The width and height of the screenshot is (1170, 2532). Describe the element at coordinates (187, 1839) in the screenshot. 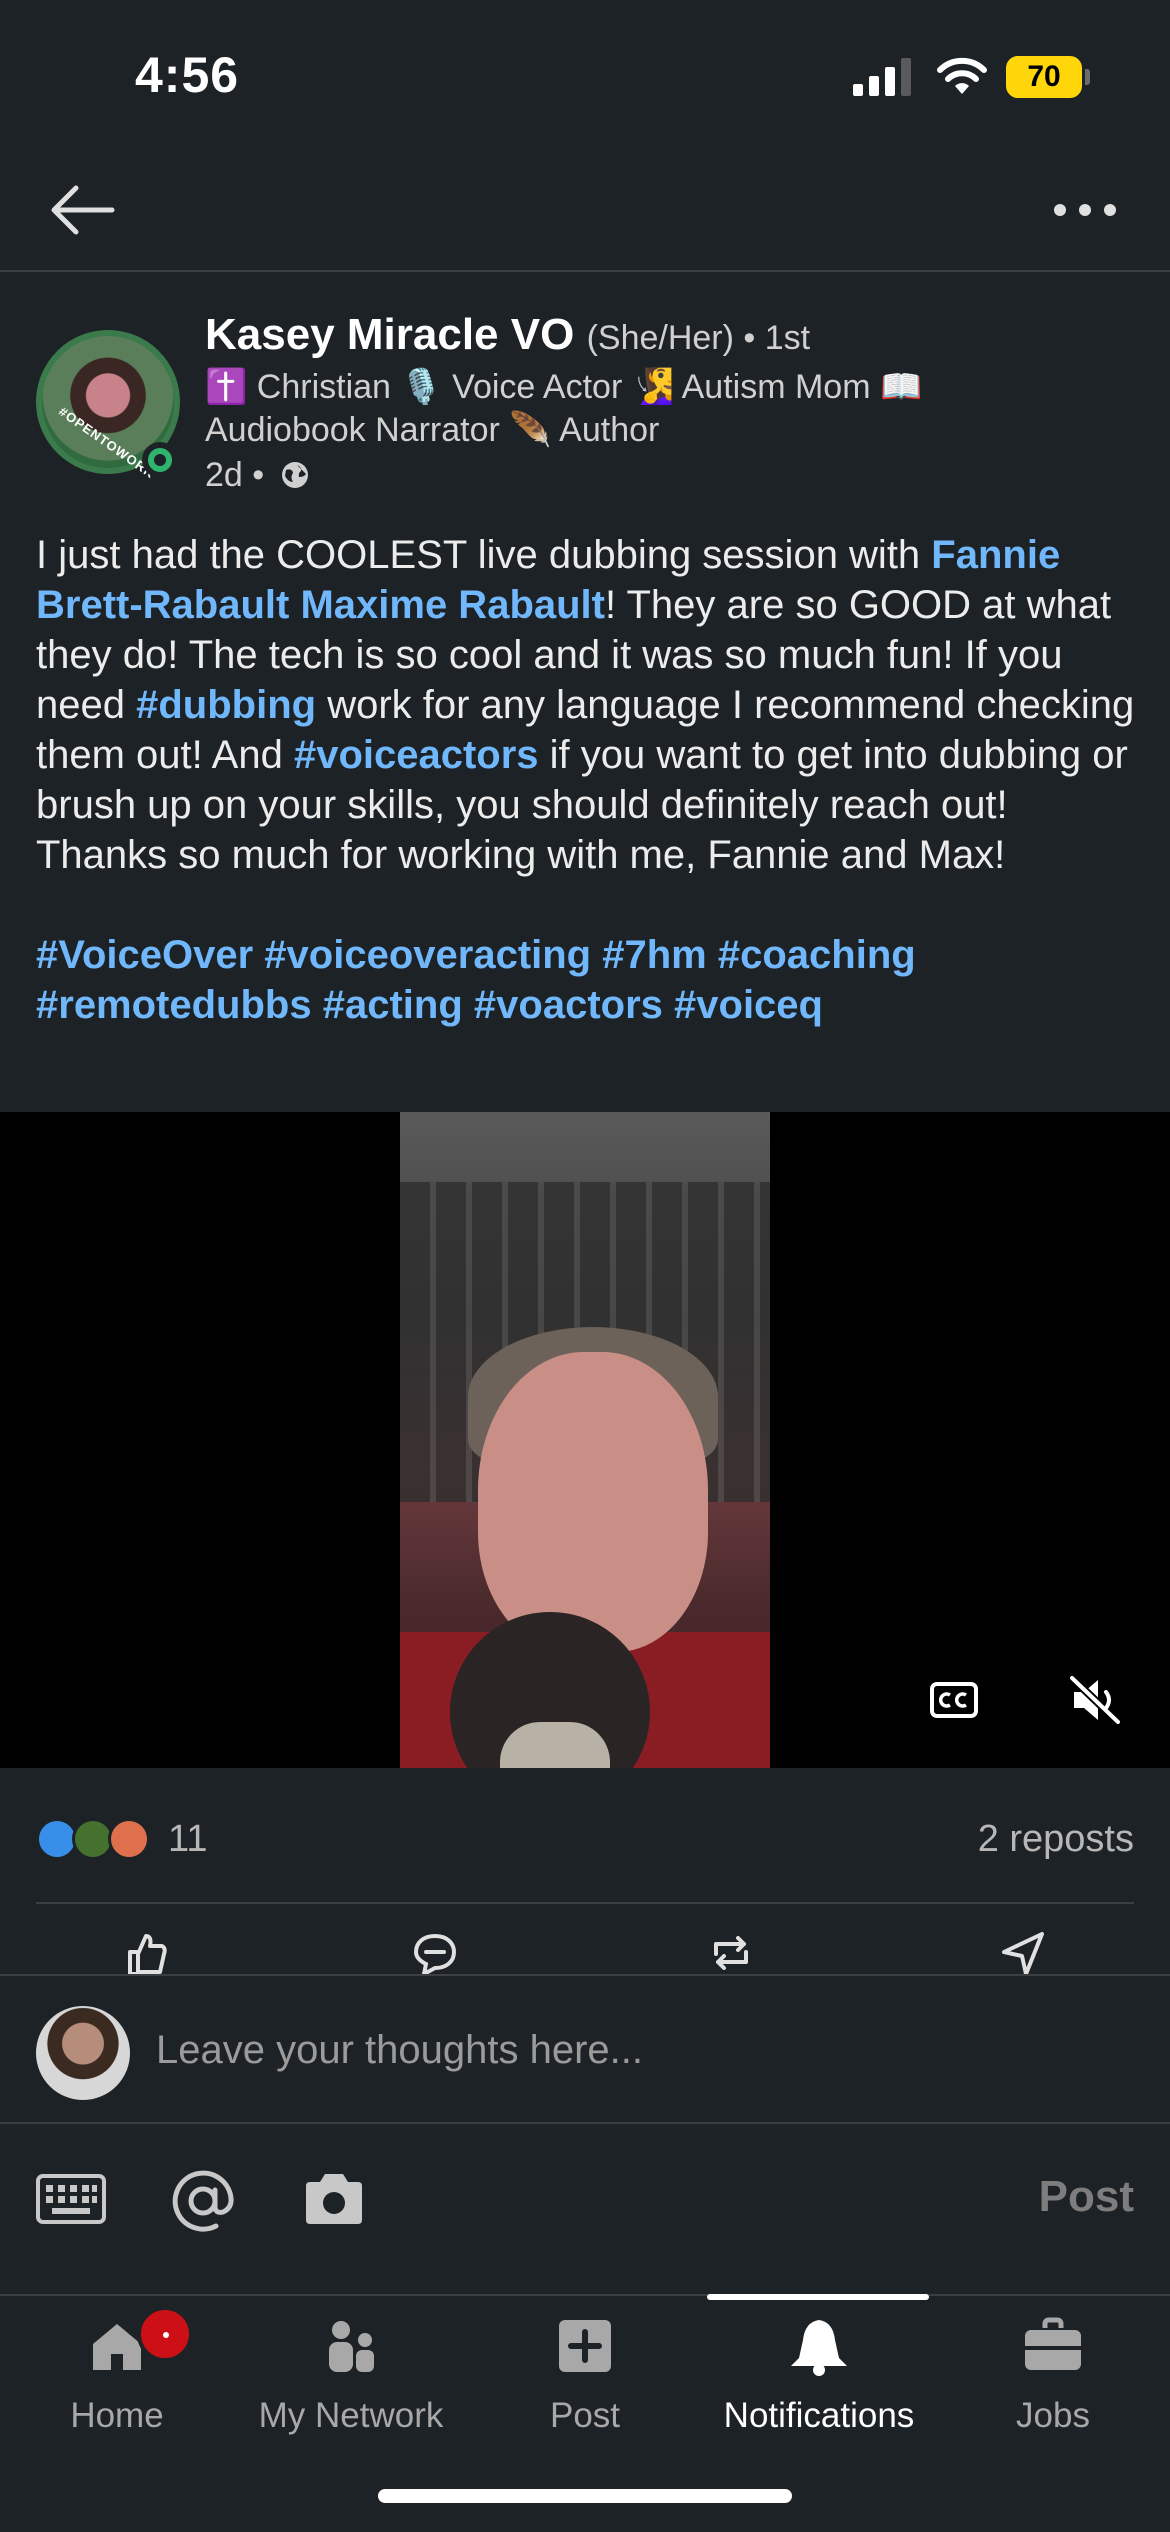

I see `reaction-count: 11` at that location.